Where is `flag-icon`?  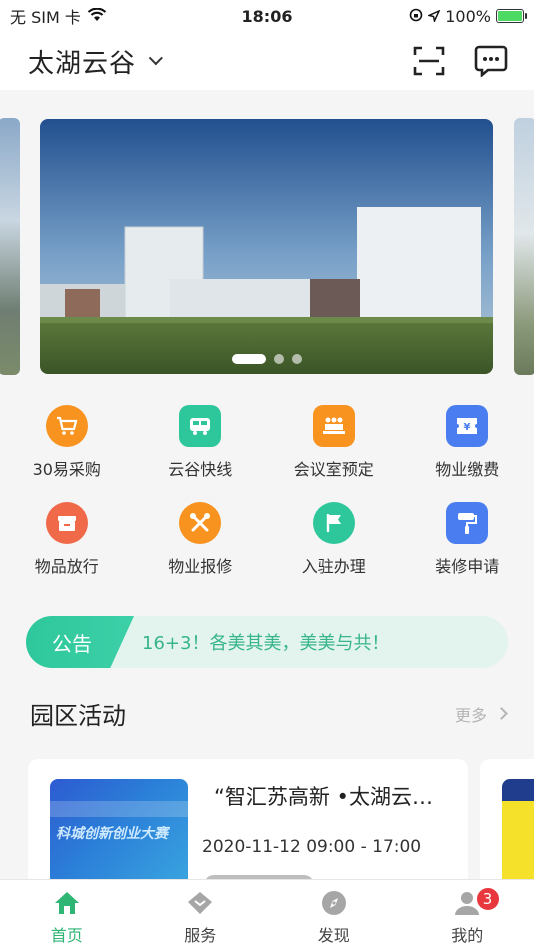
flag-icon is located at coordinates (333, 523).